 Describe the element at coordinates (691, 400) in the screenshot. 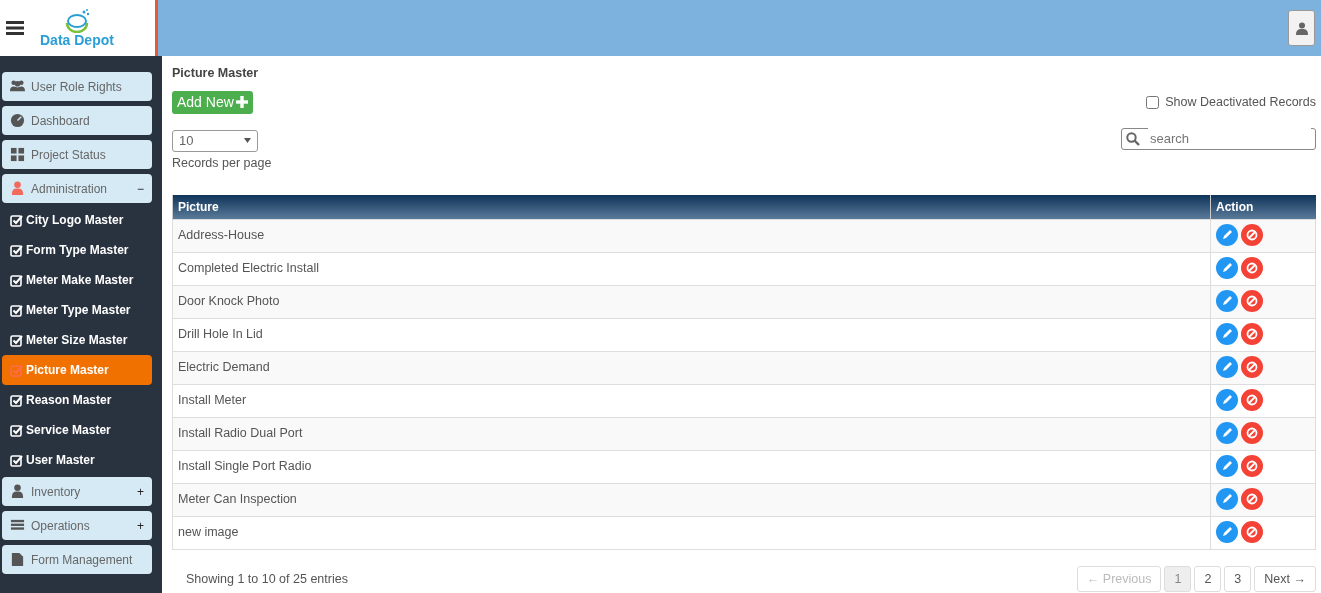

I see `table-cell: Install Meter` at that location.